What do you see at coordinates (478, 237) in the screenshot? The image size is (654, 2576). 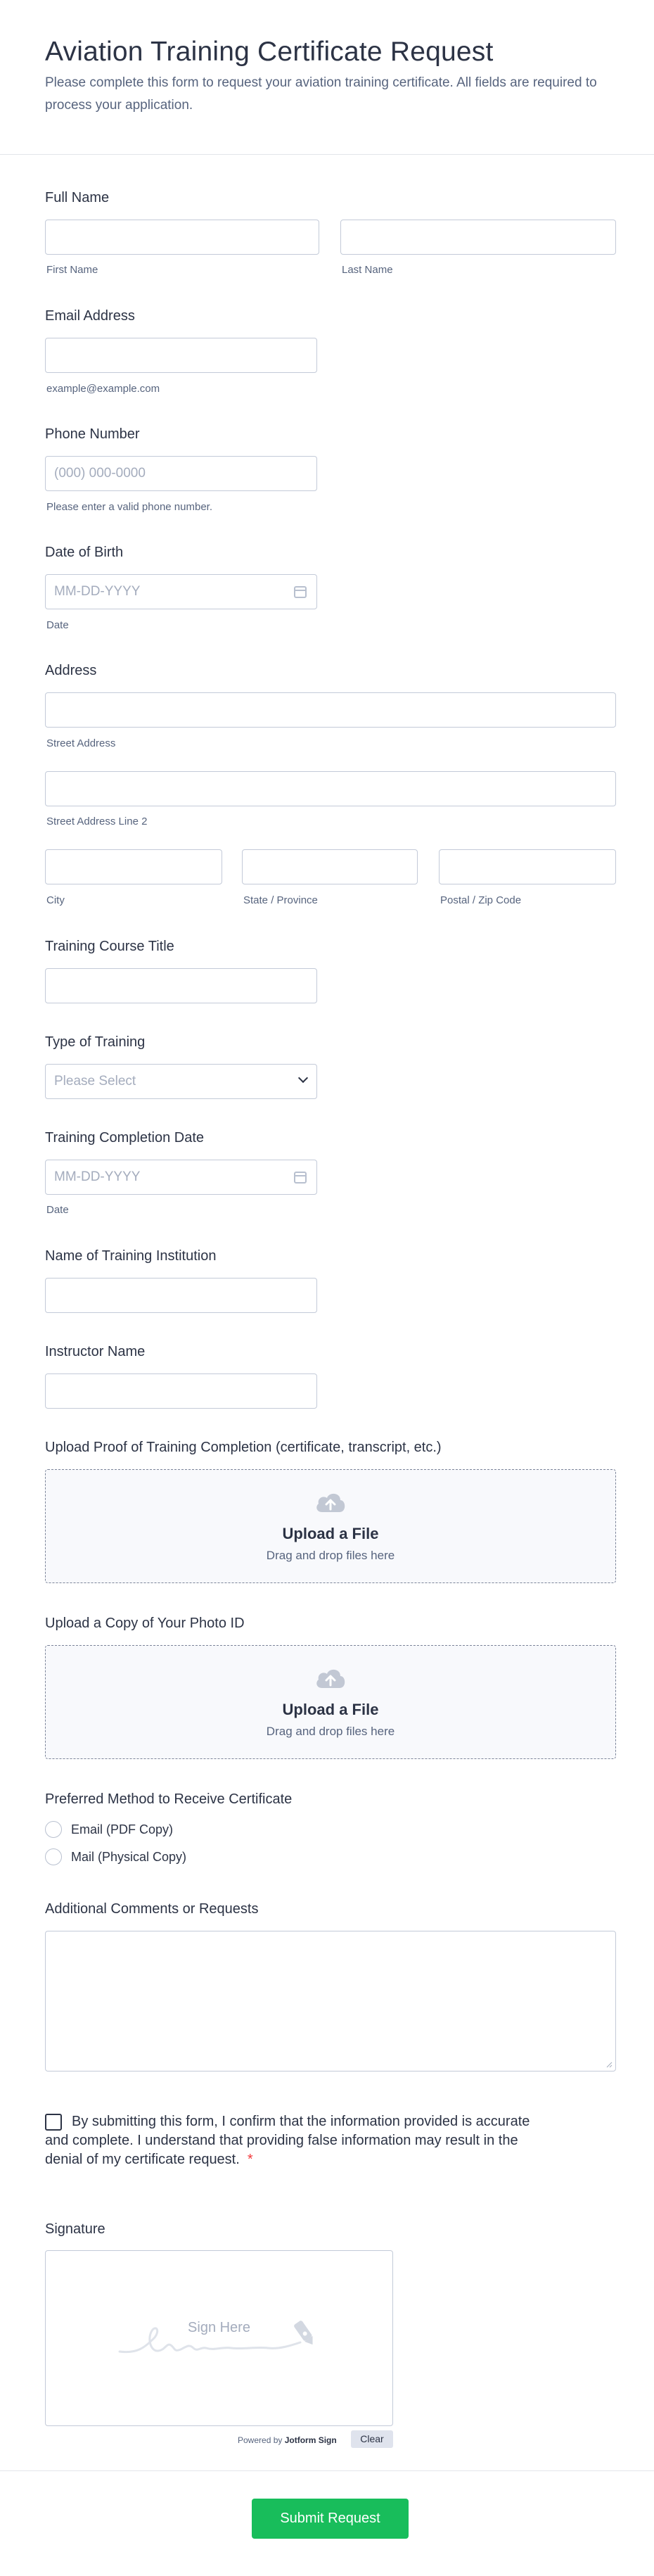 I see `last-name-input` at bounding box center [478, 237].